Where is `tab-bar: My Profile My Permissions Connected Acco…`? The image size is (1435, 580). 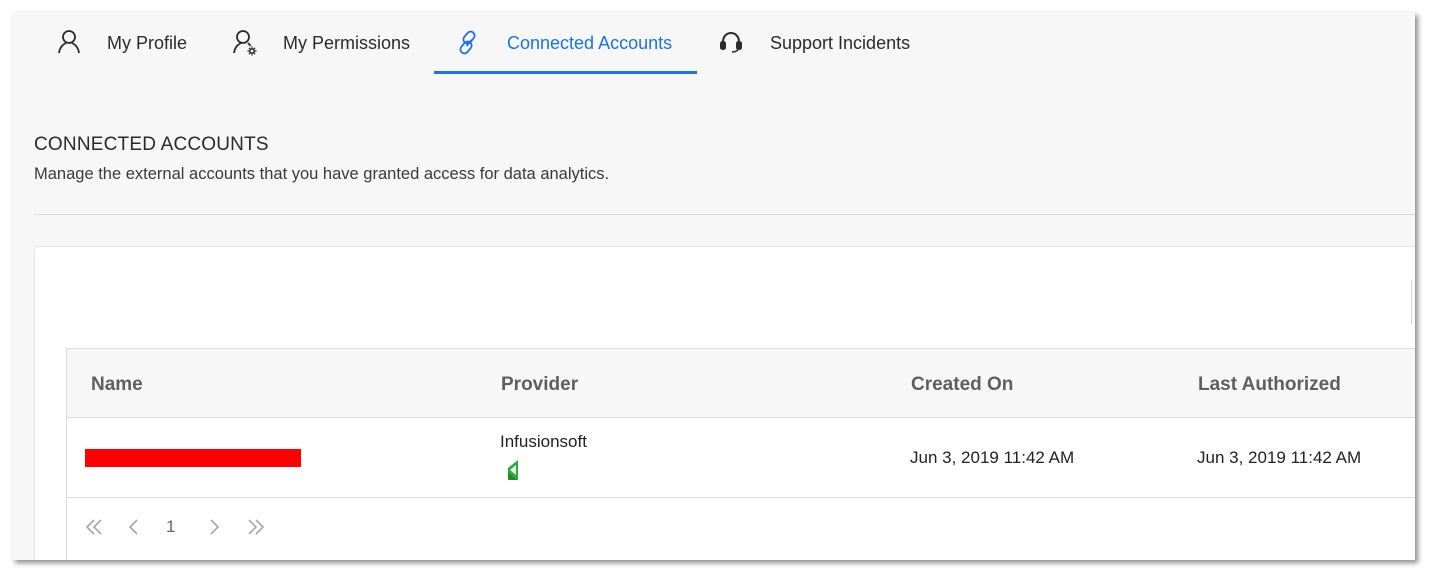
tab-bar: My Profile My Permissions Connected Acco… is located at coordinates (713, 44).